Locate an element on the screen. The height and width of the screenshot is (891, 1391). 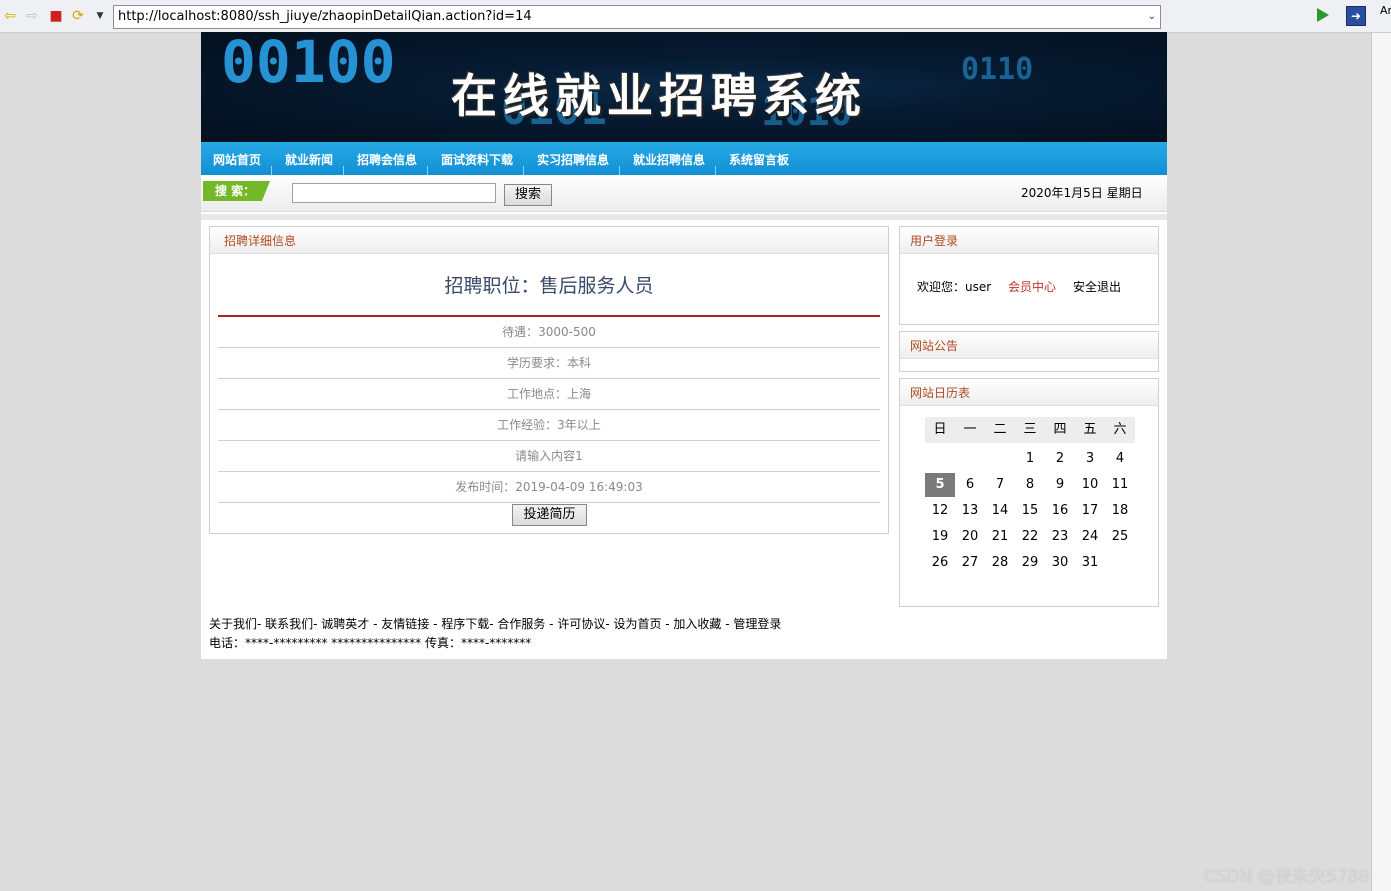
calendar-weekday: 一 is located at coordinates (970, 430).